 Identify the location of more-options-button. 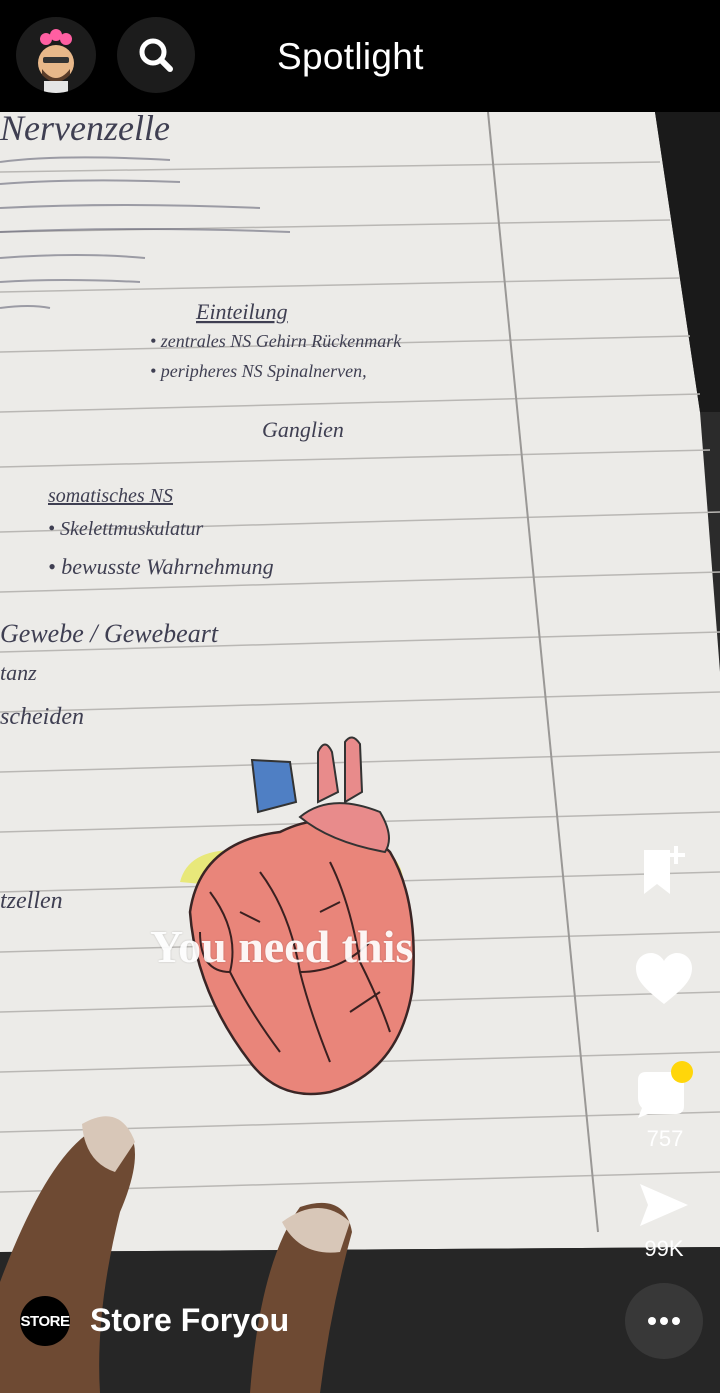
(664, 1321).